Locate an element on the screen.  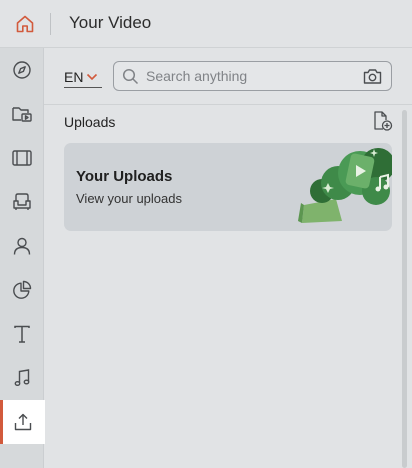
search-input is located at coordinates (251, 76).